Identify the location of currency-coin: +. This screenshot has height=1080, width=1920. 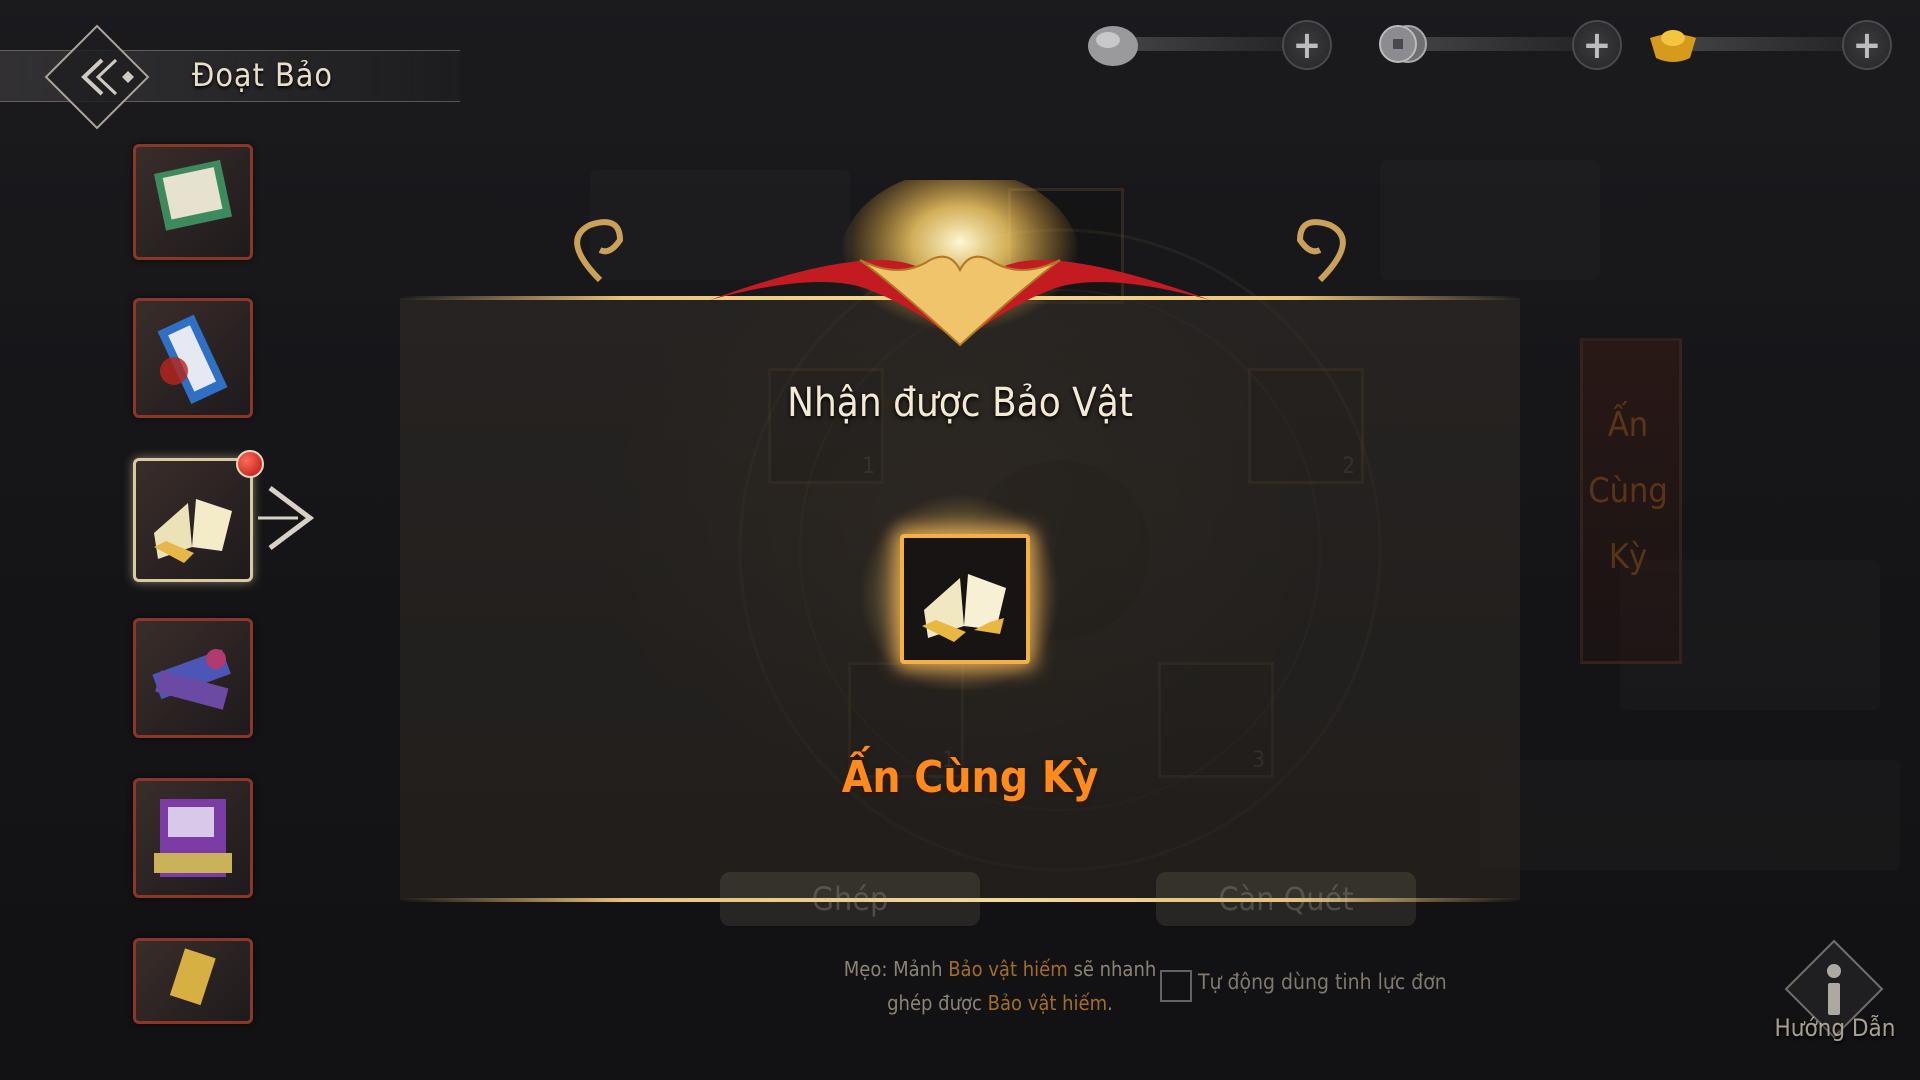
(1501, 45).